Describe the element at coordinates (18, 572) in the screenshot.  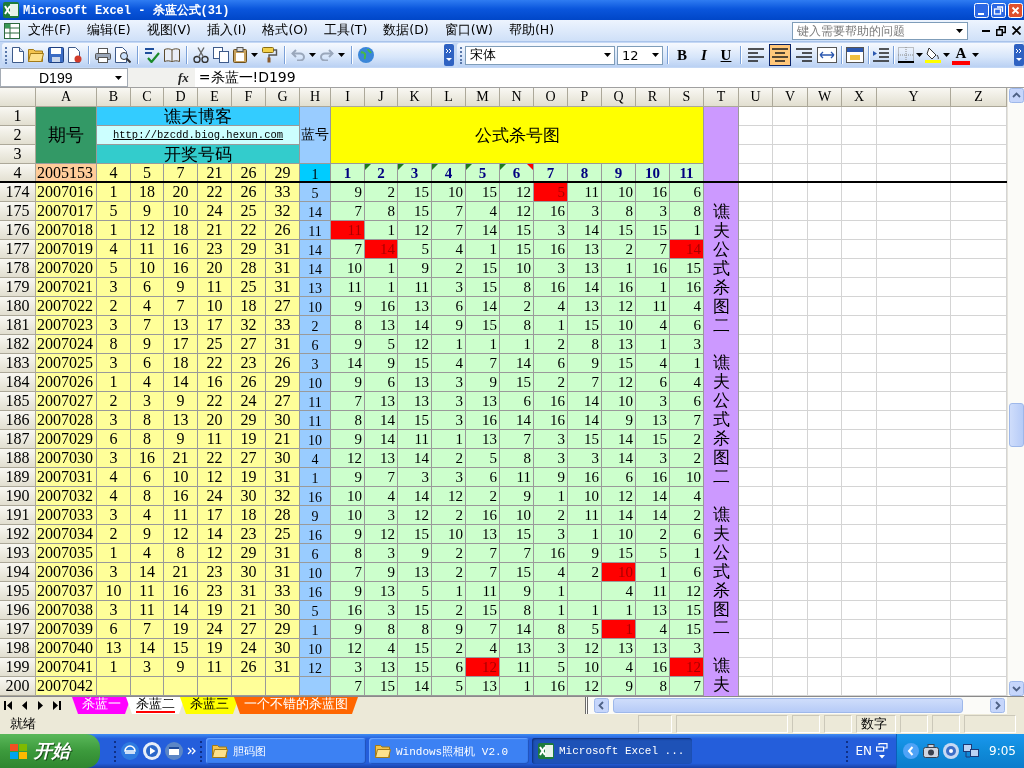
I see `row-header: 194` at that location.